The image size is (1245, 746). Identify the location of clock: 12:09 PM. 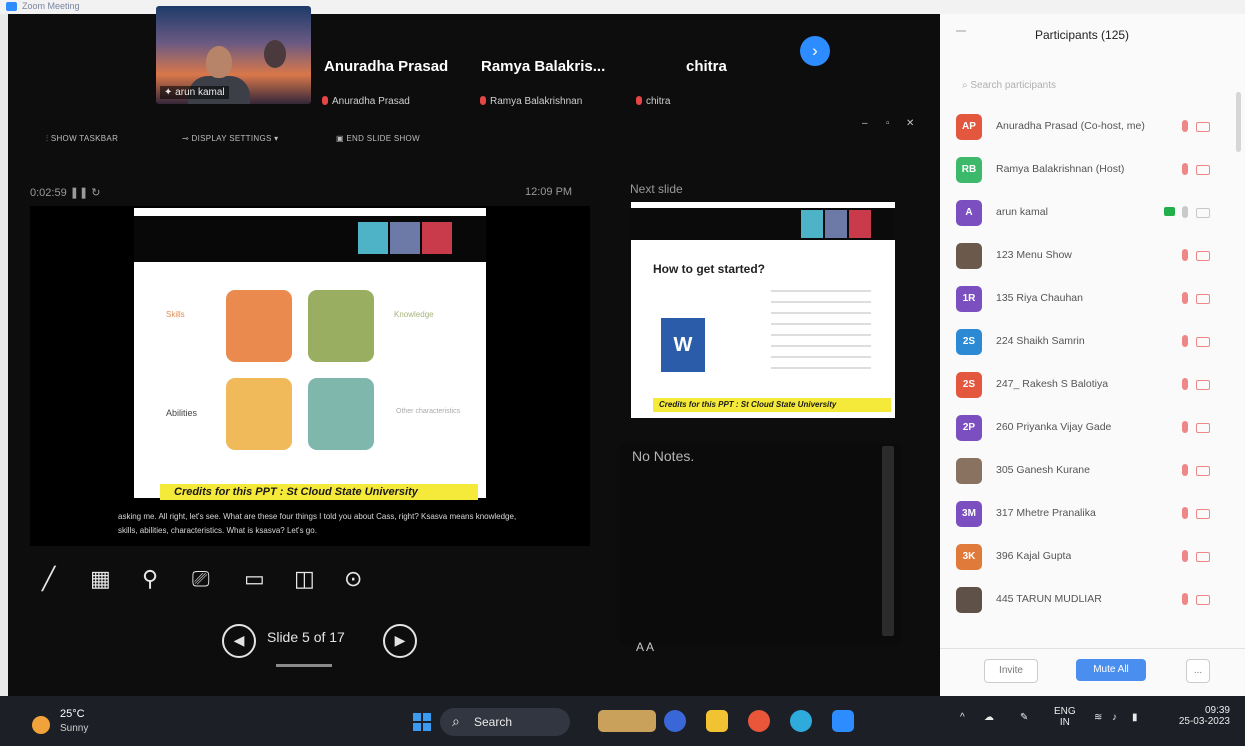
(549, 192).